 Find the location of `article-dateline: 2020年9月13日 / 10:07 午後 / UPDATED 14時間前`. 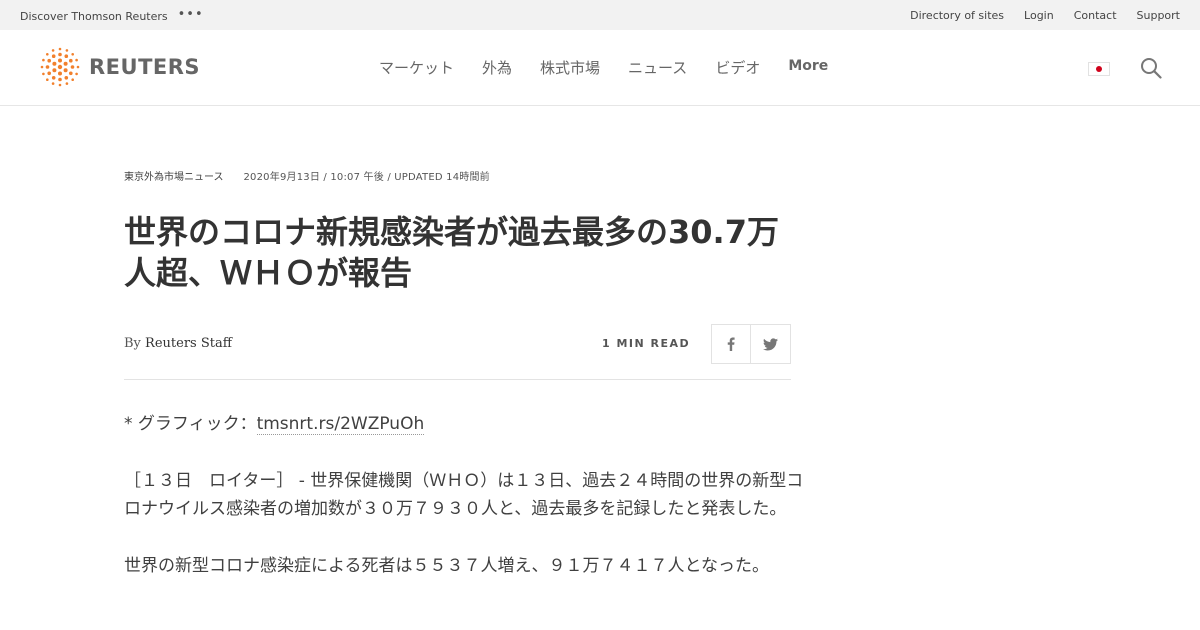

article-dateline: 2020年9月13日 / 10:07 午後 / UPDATED 14時間前 is located at coordinates (366, 177).